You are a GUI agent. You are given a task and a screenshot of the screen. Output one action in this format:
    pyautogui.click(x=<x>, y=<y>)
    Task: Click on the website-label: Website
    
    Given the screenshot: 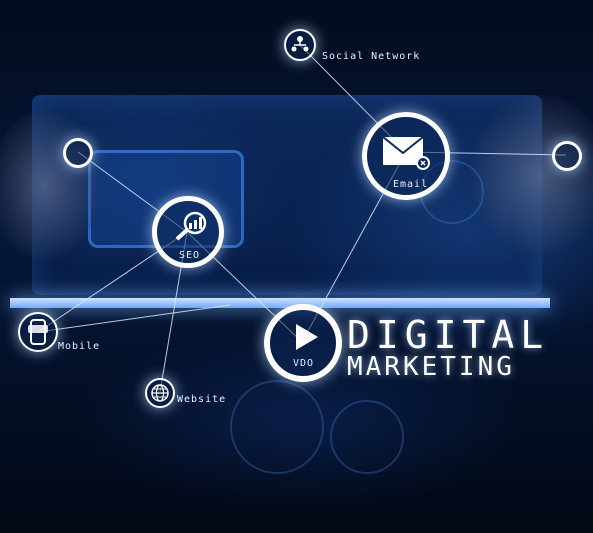 What is the action you would take?
    pyautogui.click(x=202, y=399)
    